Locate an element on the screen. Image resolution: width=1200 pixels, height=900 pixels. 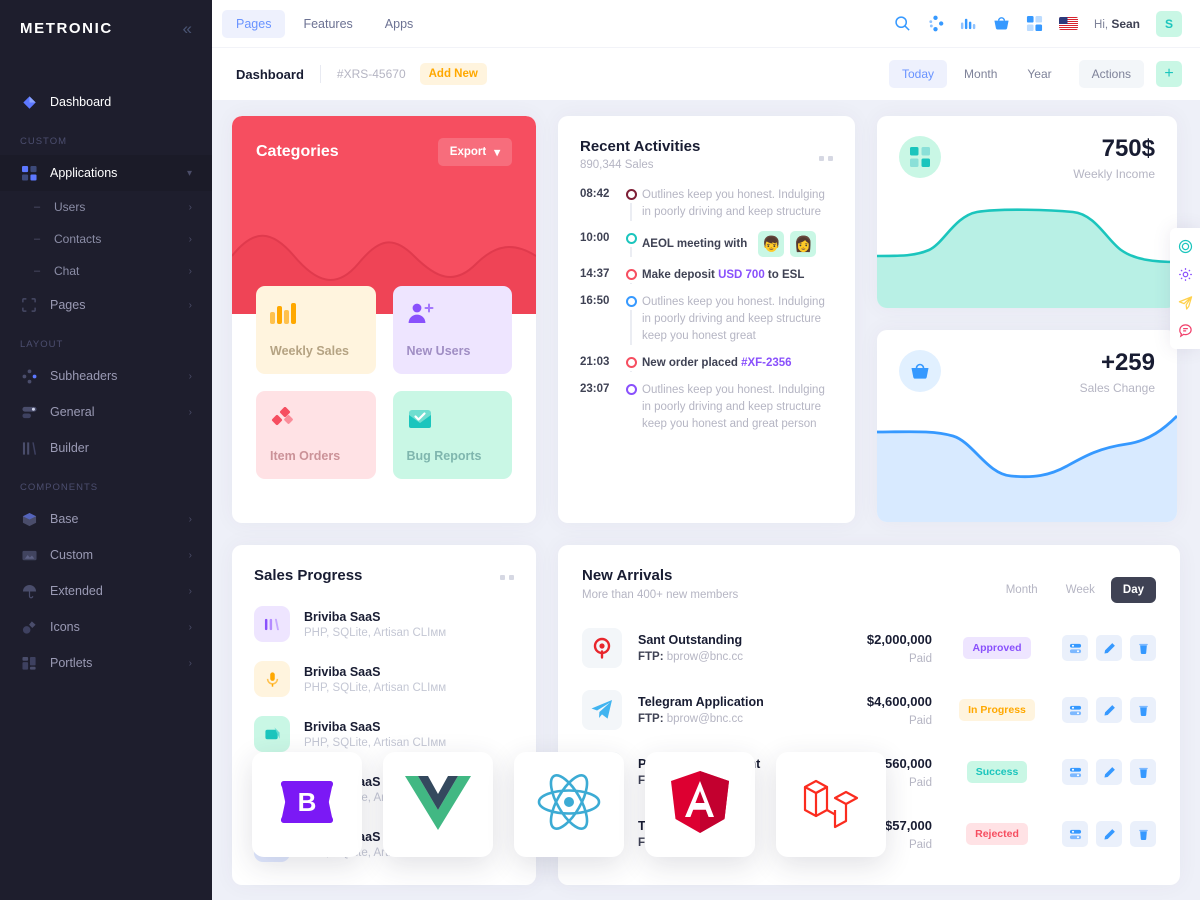
category-tile-weekly-sales: Weekly Sales is located at coordinates (316, 330).